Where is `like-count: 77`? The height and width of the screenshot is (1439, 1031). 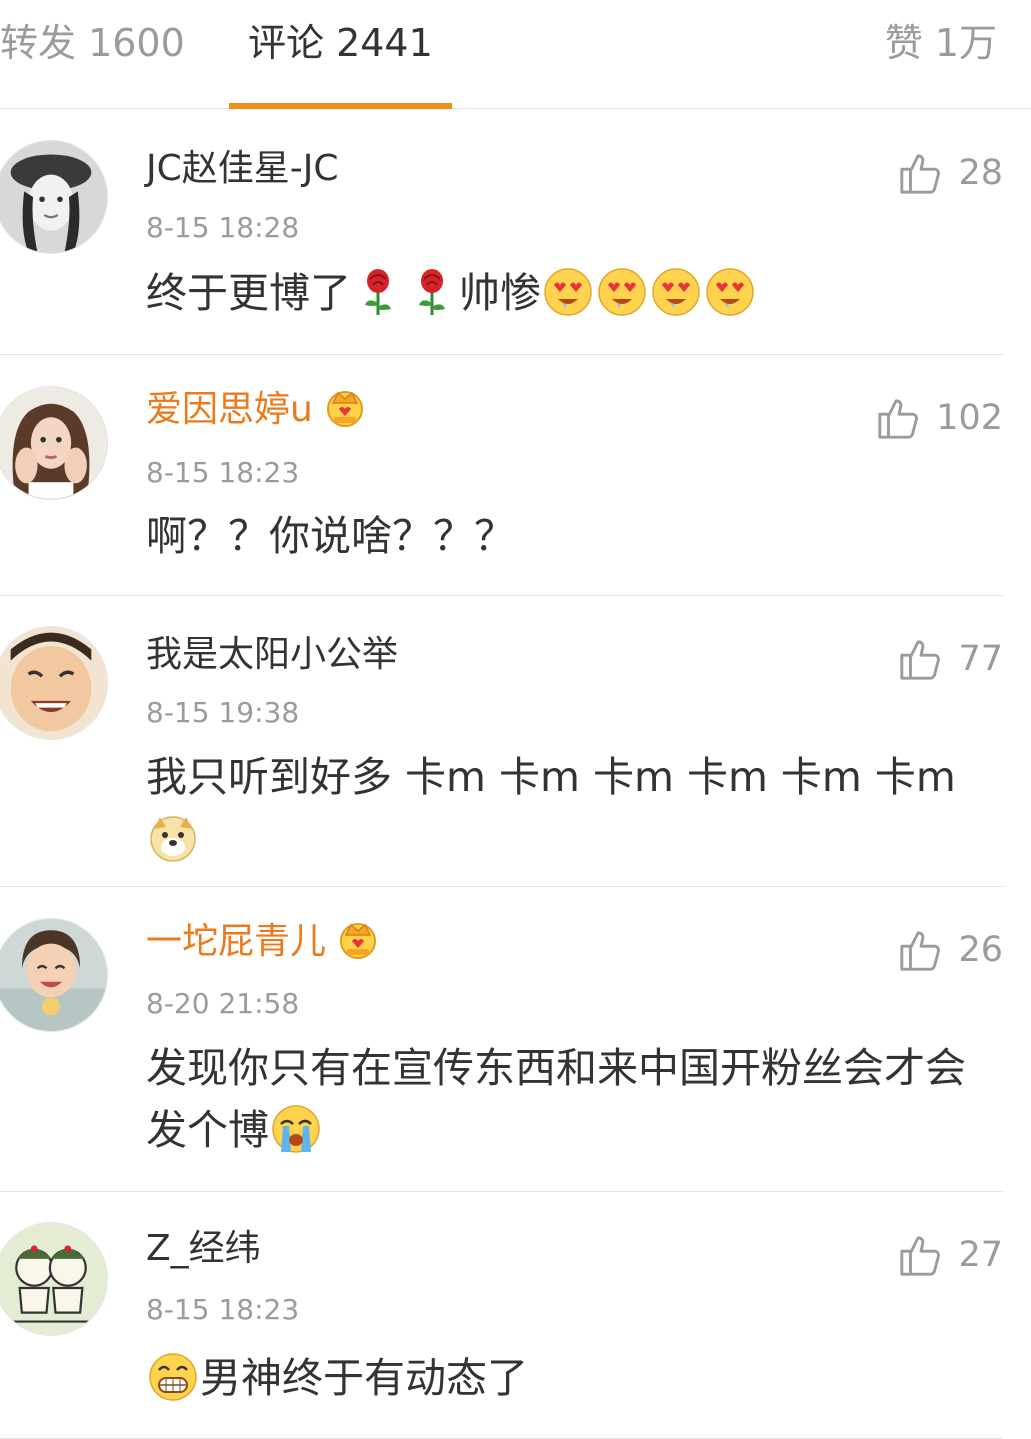 like-count: 77 is located at coordinates (980, 659).